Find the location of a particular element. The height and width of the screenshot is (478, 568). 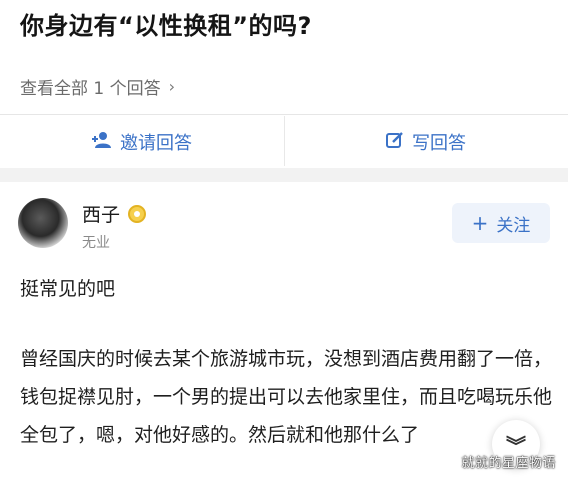

section-separator is located at coordinates (284, 175).